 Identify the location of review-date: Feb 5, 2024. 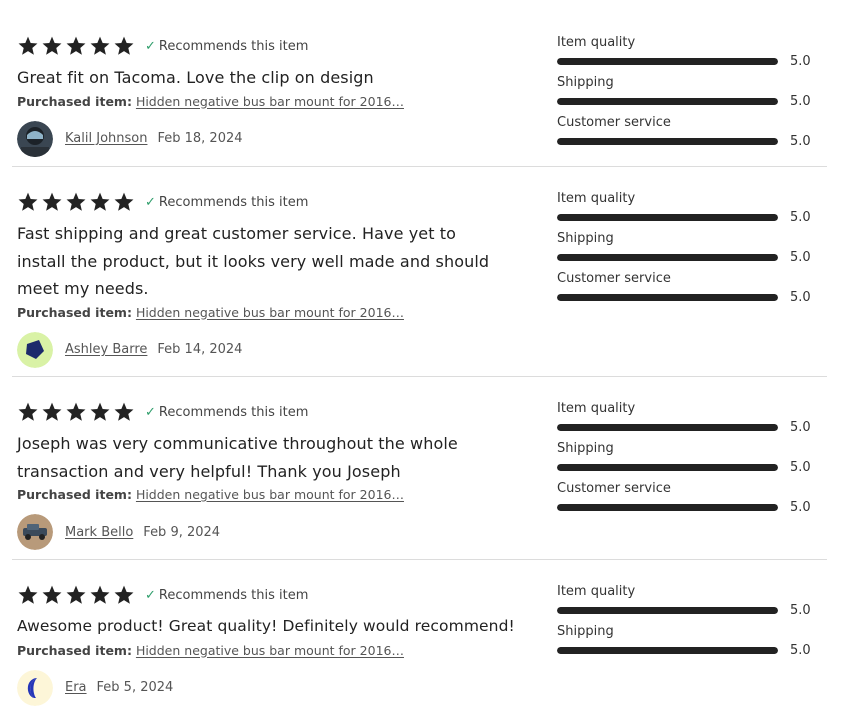
(135, 687).